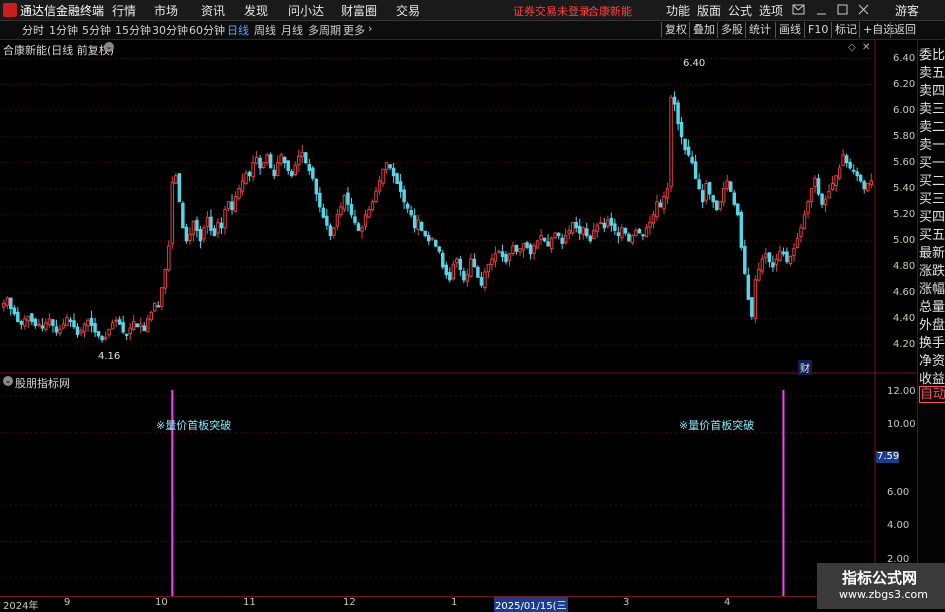  What do you see at coordinates (170, 30) in the screenshot?
I see `period-30min: 30分钟` at bounding box center [170, 30].